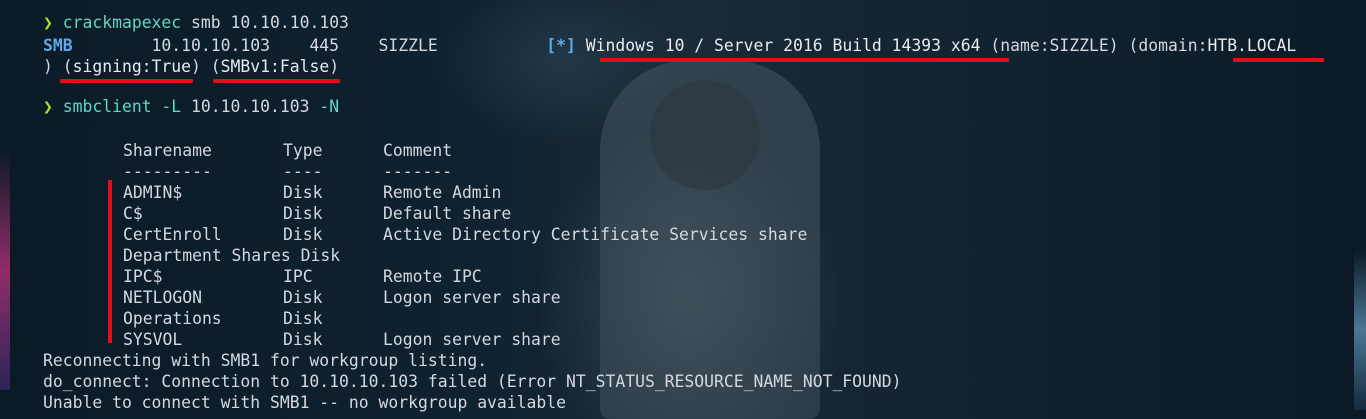  What do you see at coordinates (58, 66) in the screenshot?
I see `wrap-prefix: ) (` at bounding box center [58, 66].